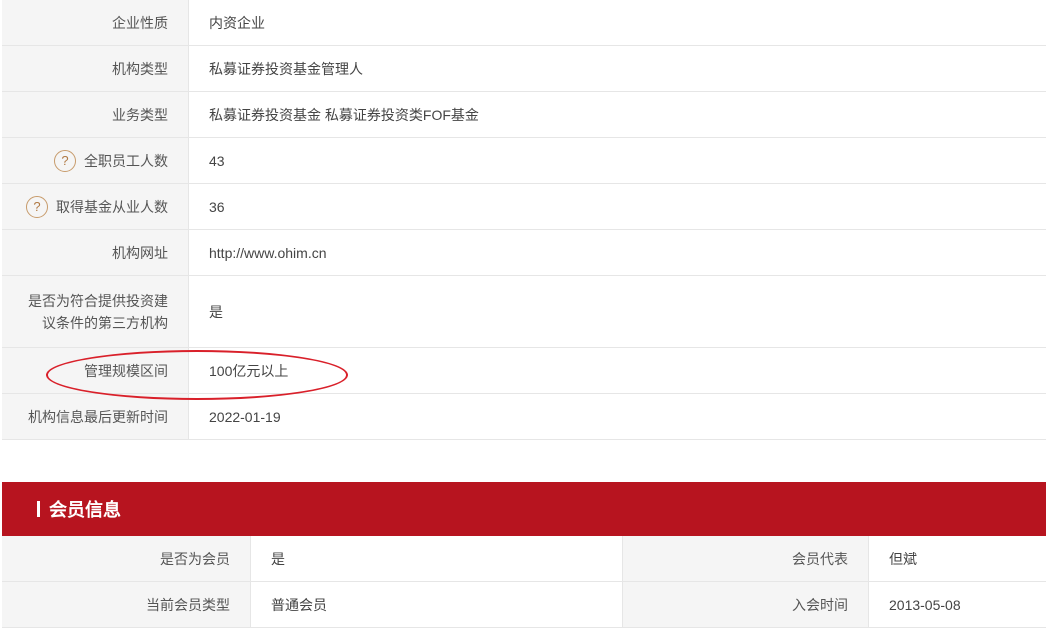 This screenshot has height=636, width=1046. What do you see at coordinates (95, 311) in the screenshot?
I see `field-label: 是否为符合提供投资建 议条件的第三方机构` at bounding box center [95, 311].